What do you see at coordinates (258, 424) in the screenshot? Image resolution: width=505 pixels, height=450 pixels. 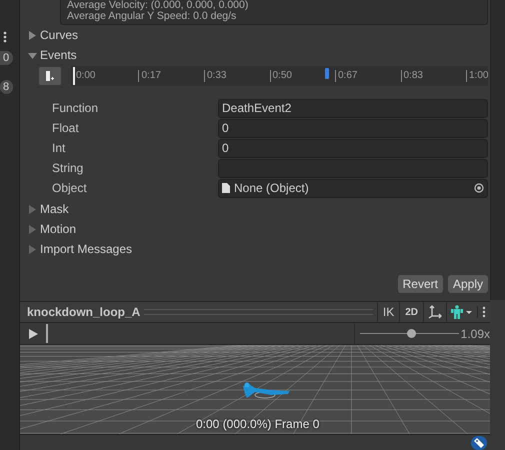 I see `frame-caption: 0:00 (000.0%) Frame 0` at bounding box center [258, 424].